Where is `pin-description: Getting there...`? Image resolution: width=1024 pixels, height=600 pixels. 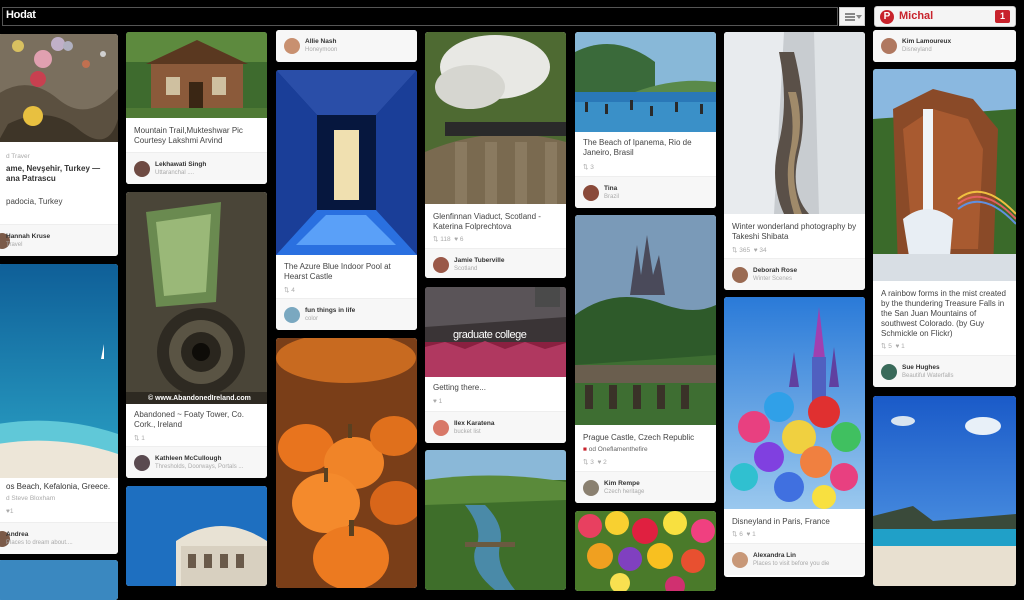
pin-description: Getting there... is located at coordinates (459, 387).